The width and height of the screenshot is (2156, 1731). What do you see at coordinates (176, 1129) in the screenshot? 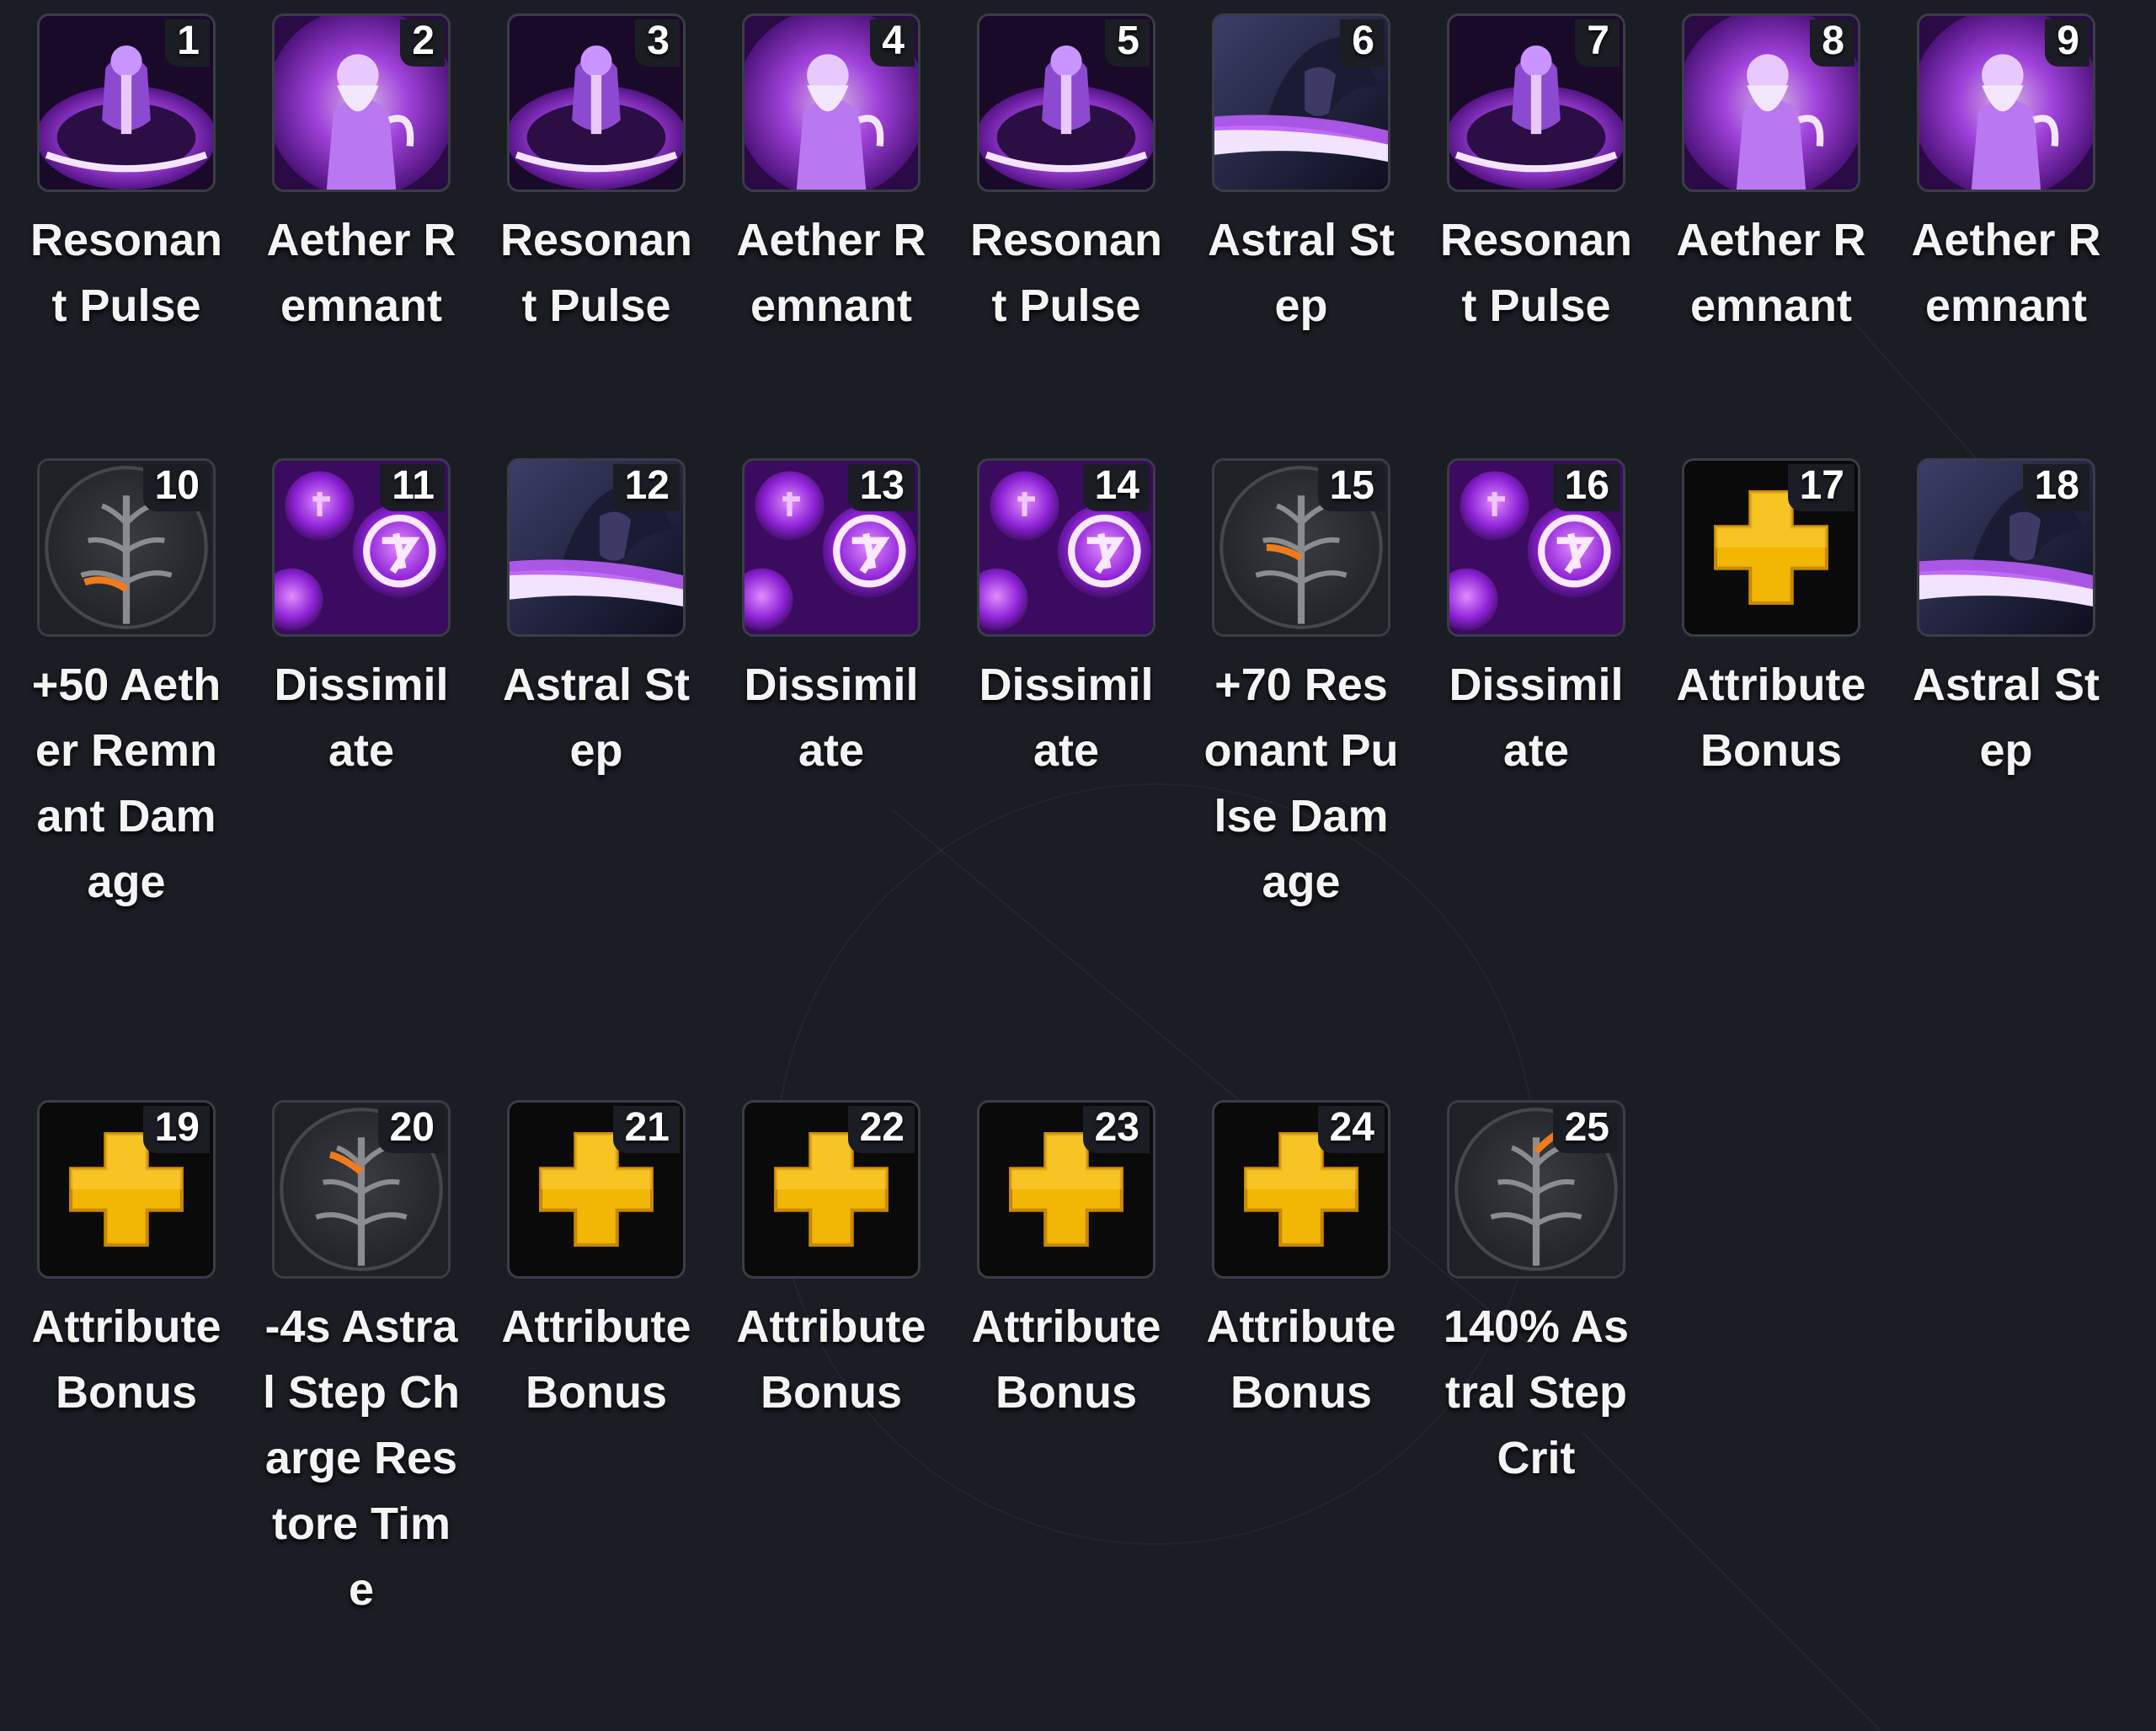
I see `step-number: 19` at bounding box center [176, 1129].